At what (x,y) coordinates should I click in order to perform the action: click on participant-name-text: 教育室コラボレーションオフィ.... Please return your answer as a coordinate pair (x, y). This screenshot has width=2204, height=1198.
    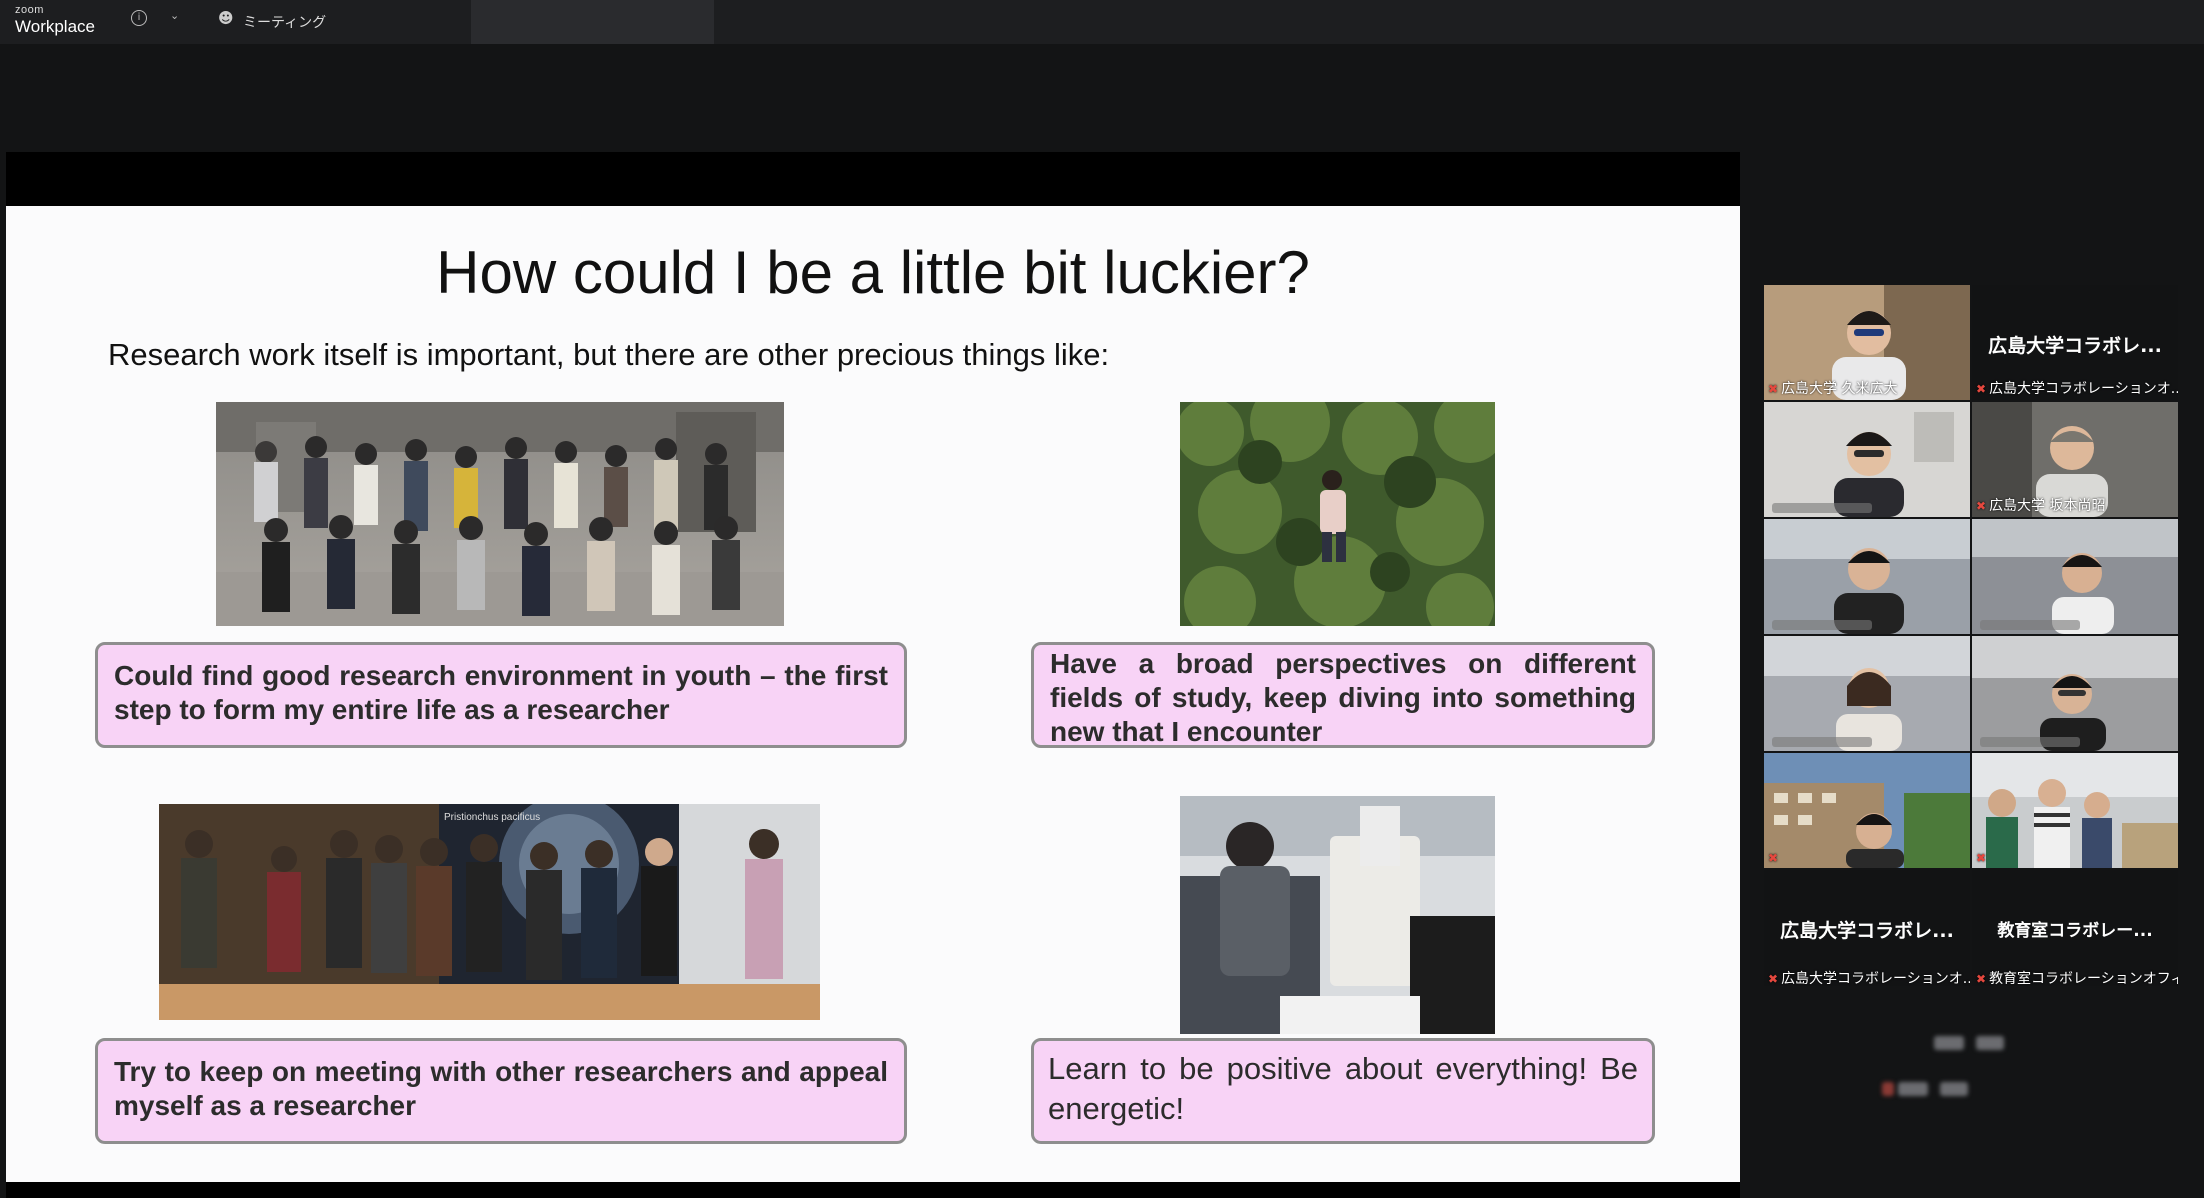
    Looking at the image, I should click on (2083, 978).